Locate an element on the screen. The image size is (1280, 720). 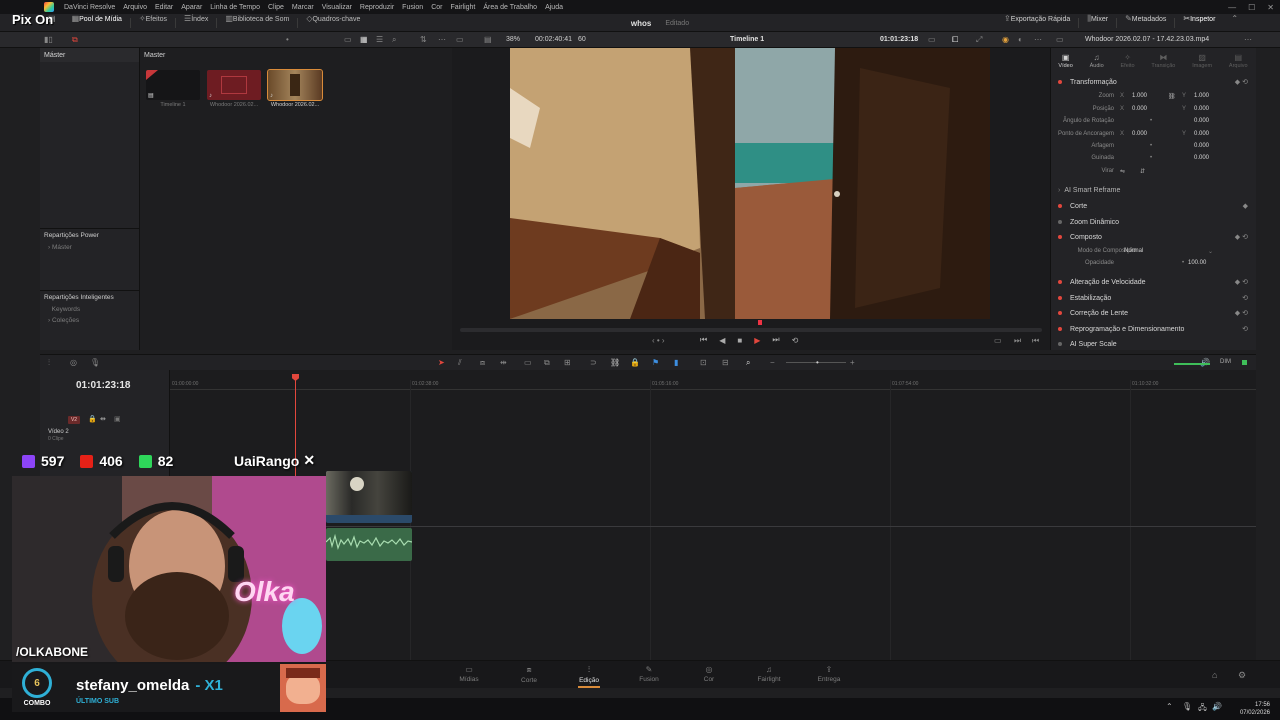
inspector-pin-icon: ▭ is located at coordinates (1060, 39).